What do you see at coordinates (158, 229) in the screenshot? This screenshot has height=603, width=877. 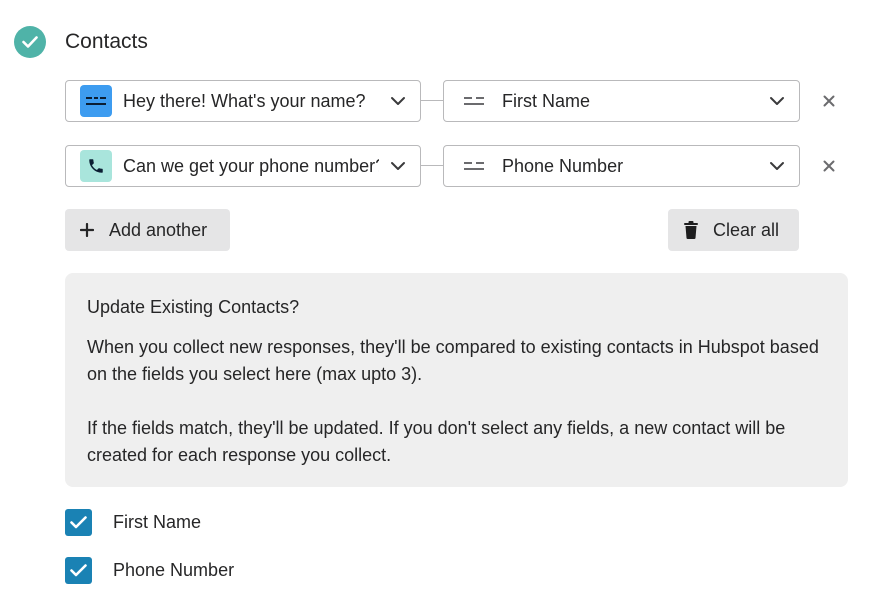 I see `add-another-label: Add another` at bounding box center [158, 229].